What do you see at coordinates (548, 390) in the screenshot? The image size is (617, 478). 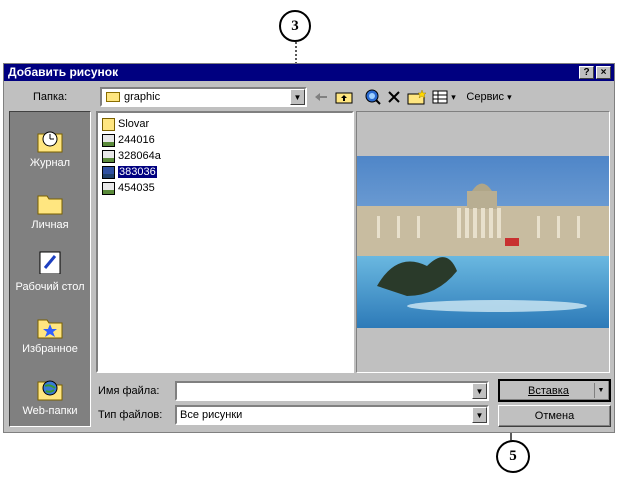 I see `insert-label: Вставка` at bounding box center [548, 390].